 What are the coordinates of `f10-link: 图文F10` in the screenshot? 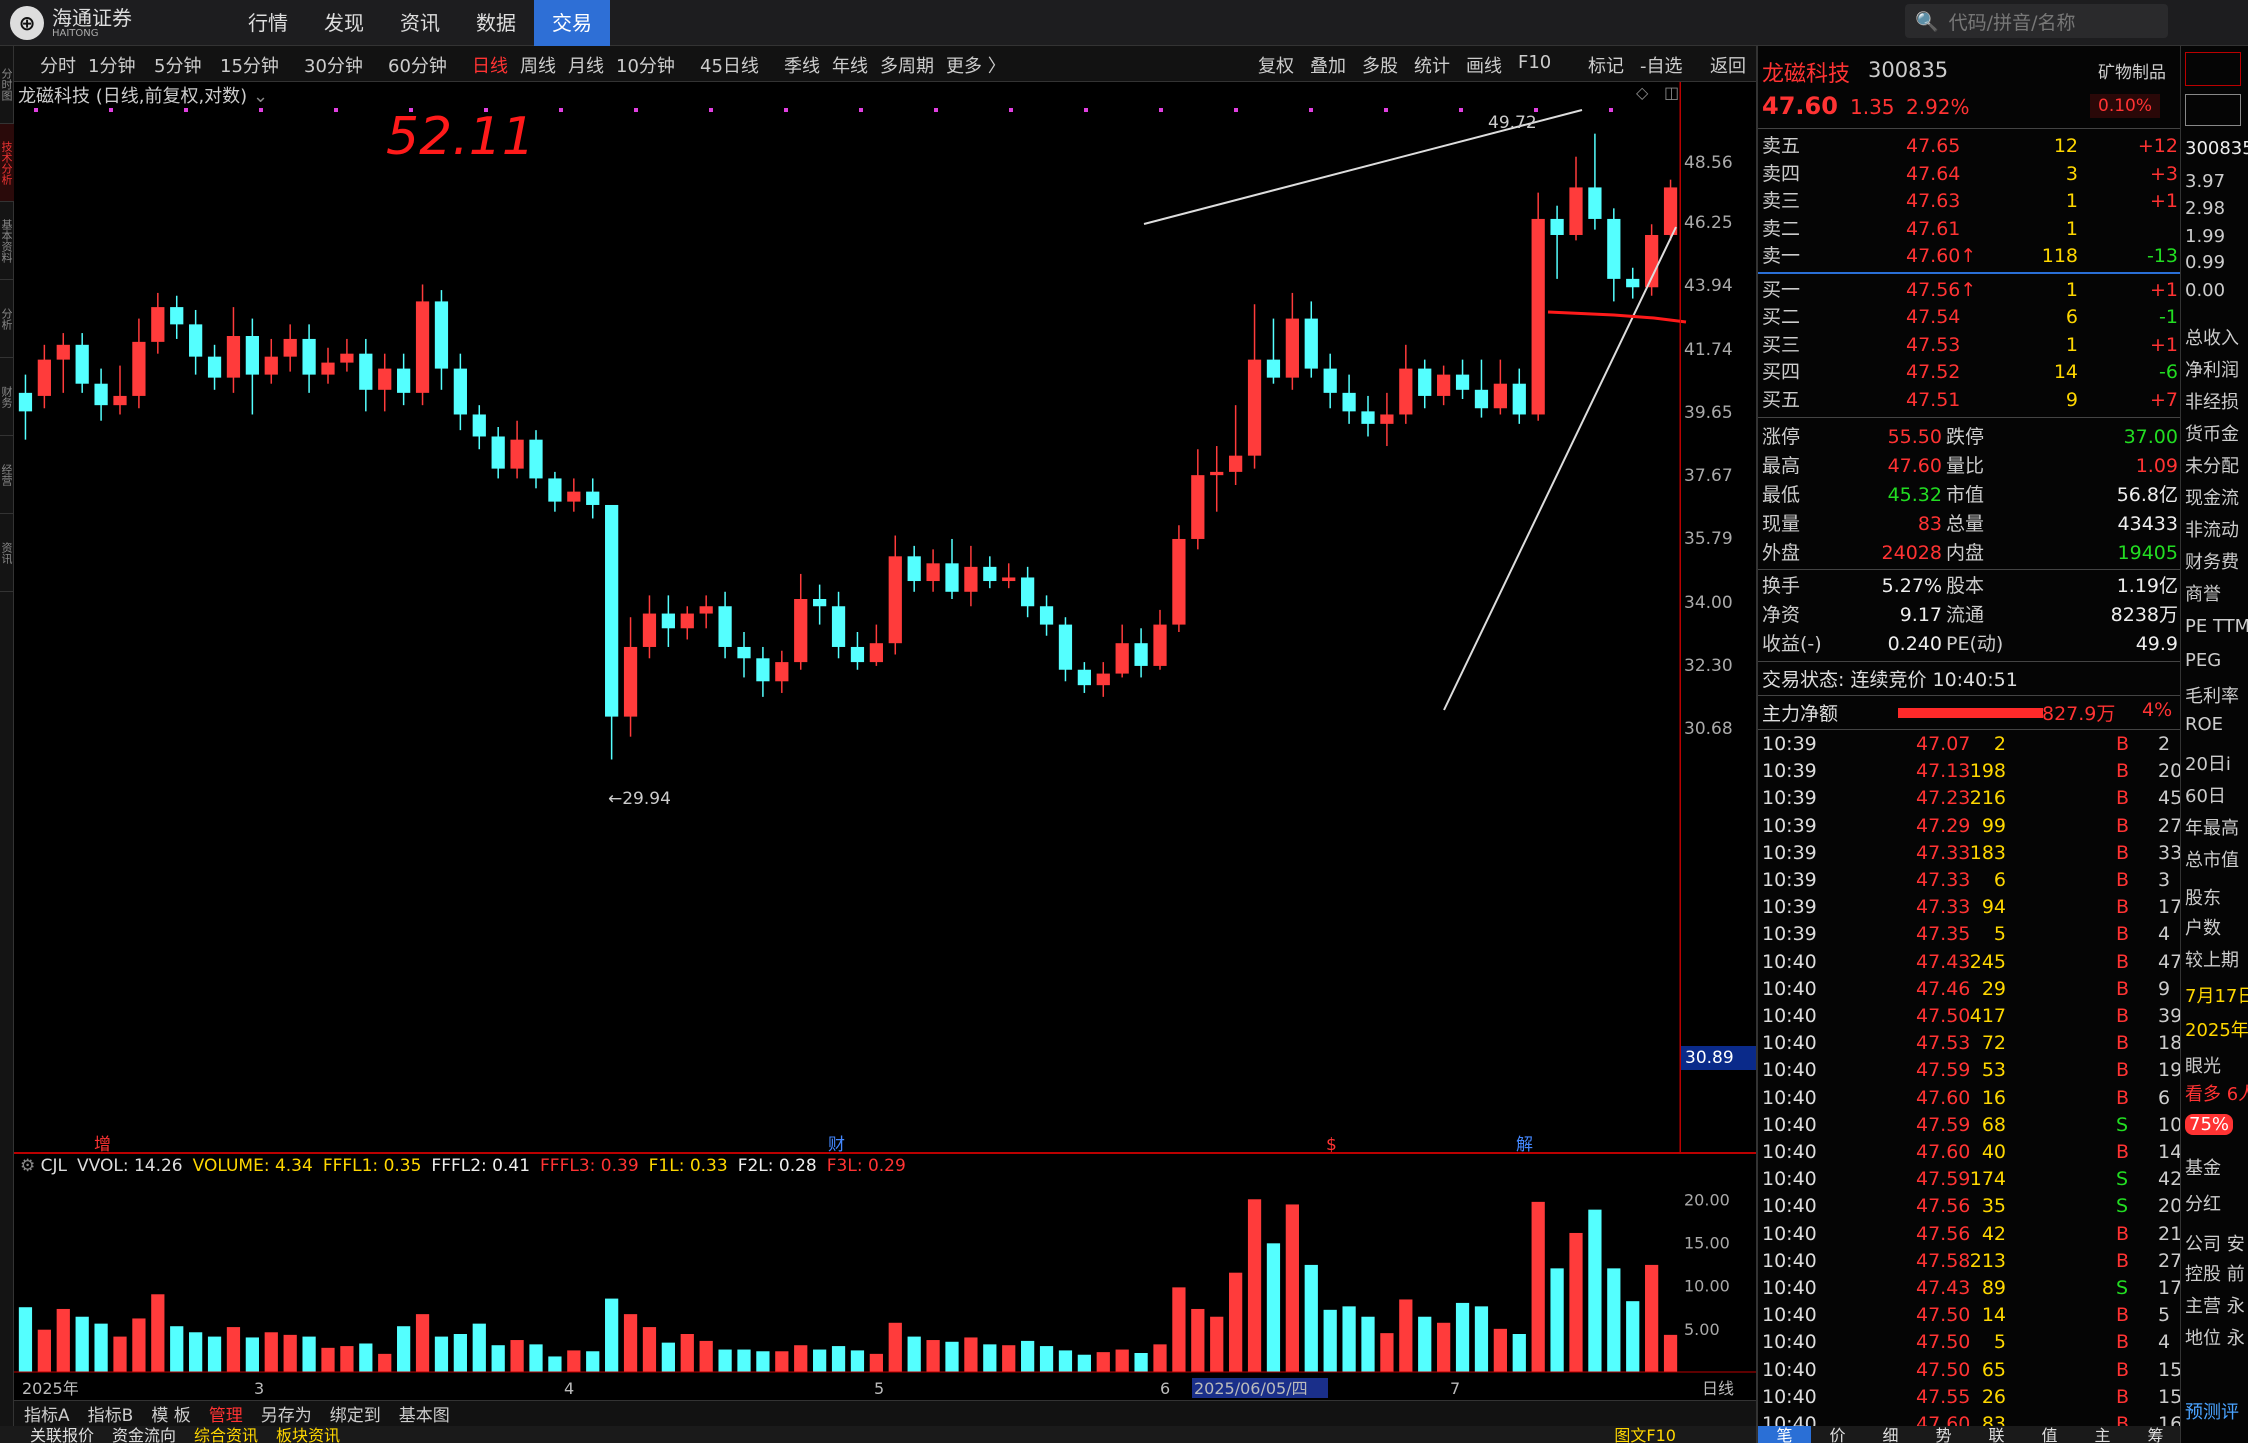 It's located at (1685, 1434).